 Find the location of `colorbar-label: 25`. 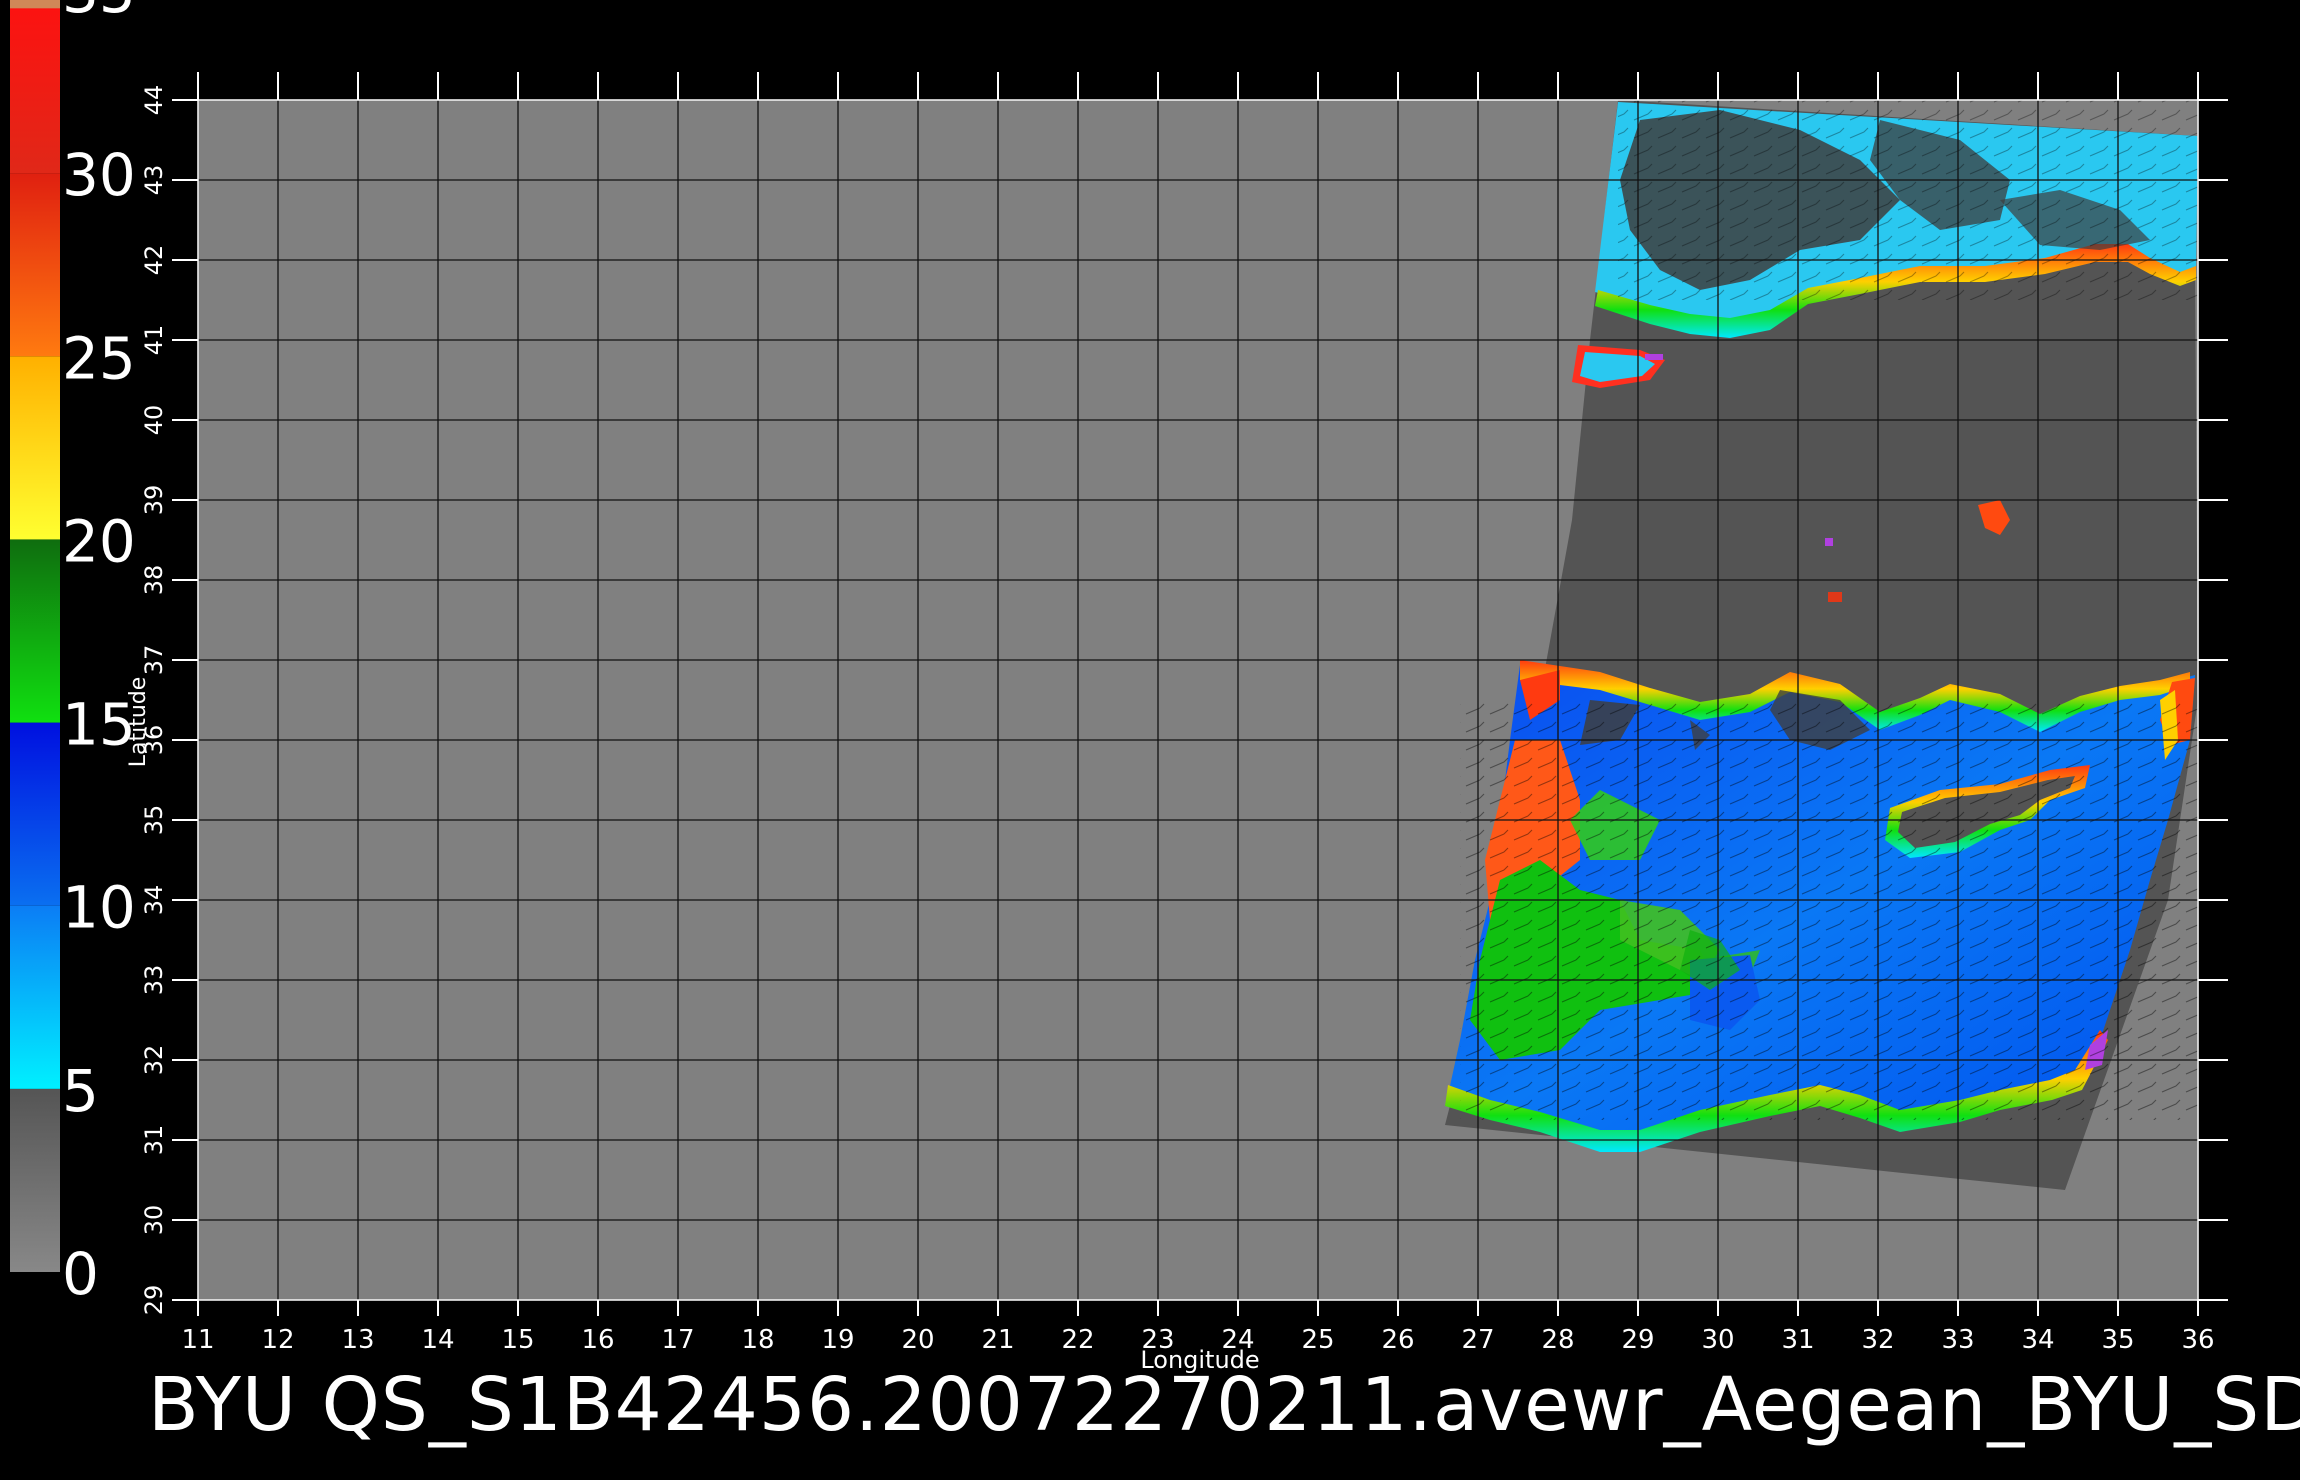

colorbar-label: 25 is located at coordinates (99, 358).